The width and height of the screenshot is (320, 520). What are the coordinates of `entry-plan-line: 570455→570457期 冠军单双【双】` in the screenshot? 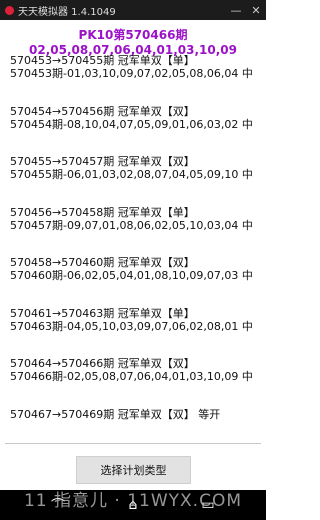 It's located at (102, 161).